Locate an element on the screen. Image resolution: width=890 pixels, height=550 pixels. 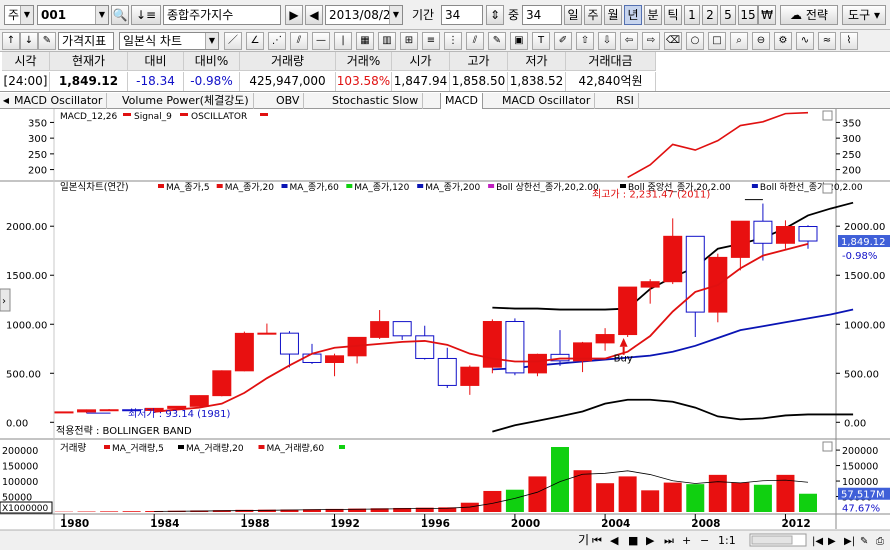
arrow-down-icon: ↓ is located at coordinates (29, 41).